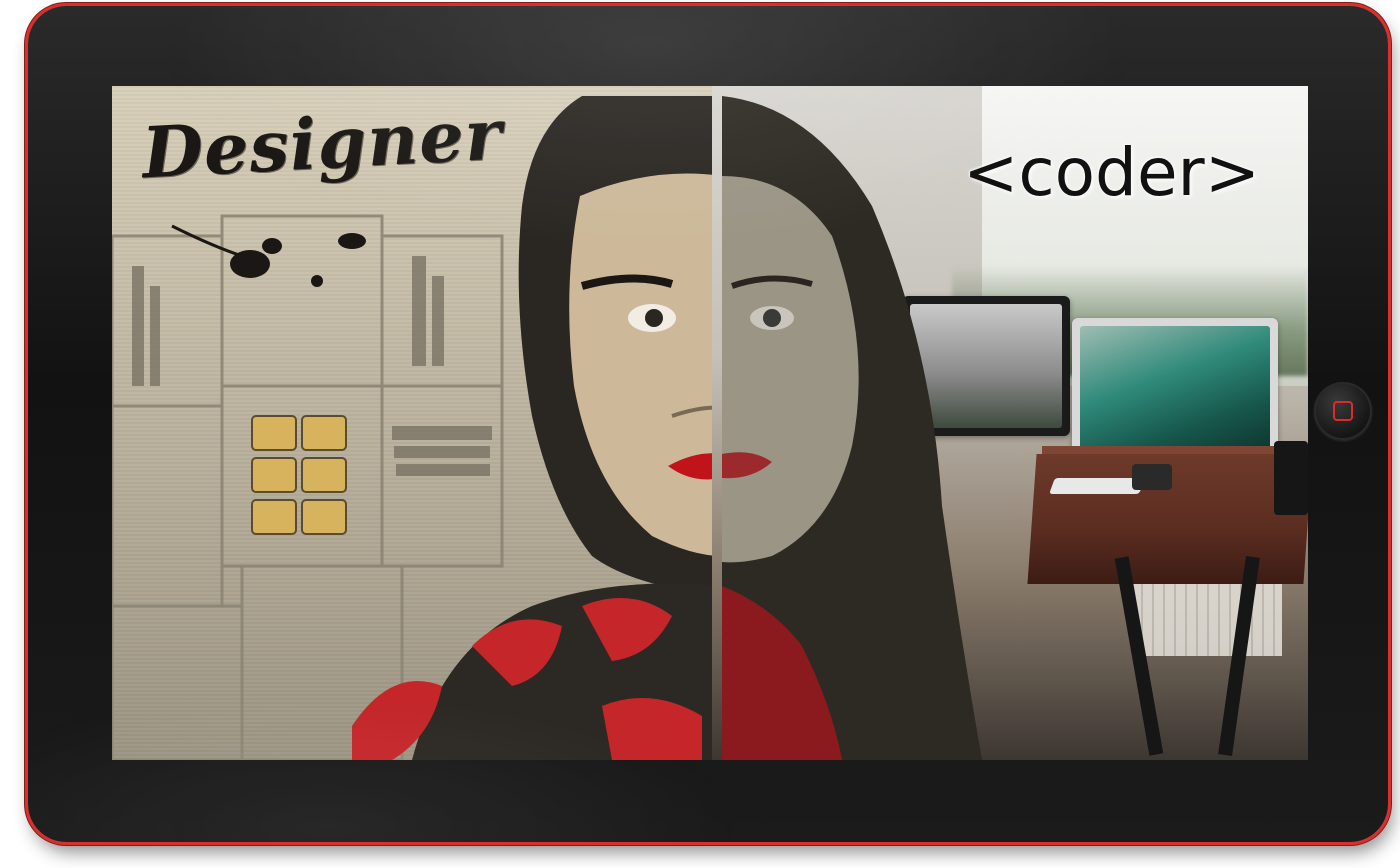  I want to click on coder-title: <coder>, so click(1111, 172).